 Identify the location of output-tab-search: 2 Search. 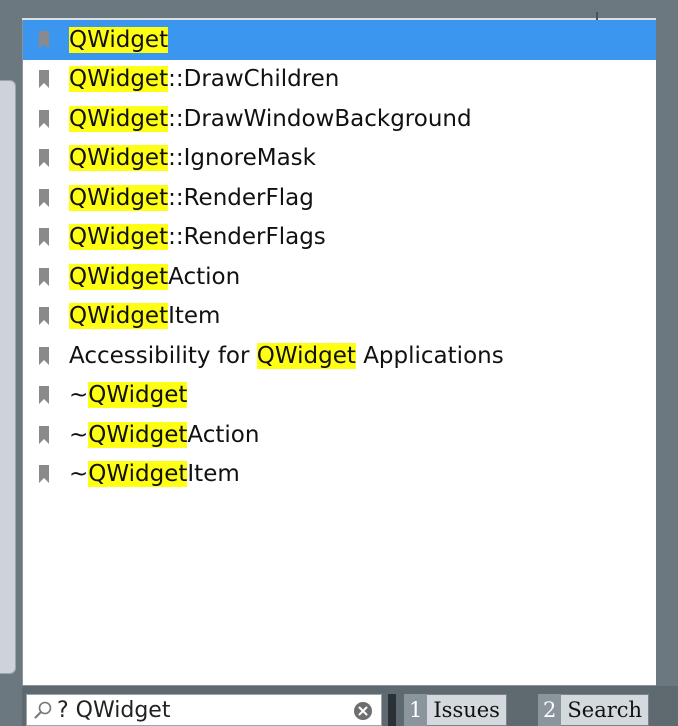
(594, 710).